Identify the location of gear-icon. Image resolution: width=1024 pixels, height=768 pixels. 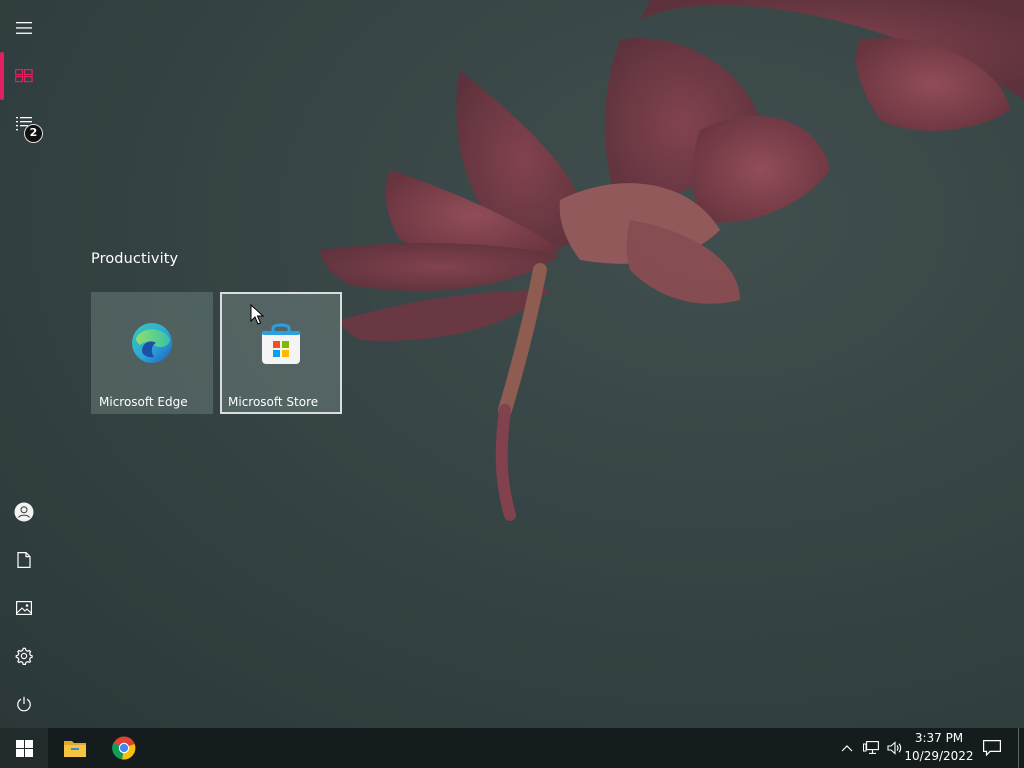
(24, 656).